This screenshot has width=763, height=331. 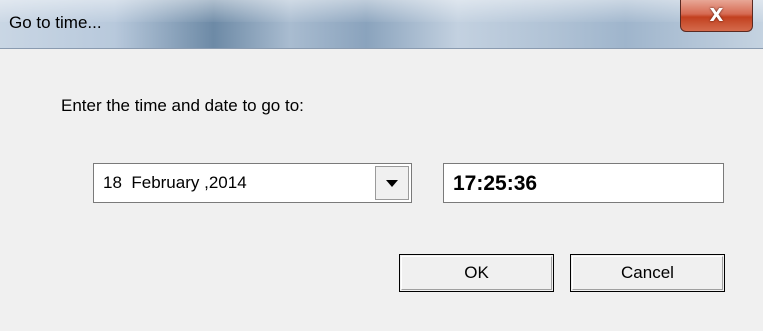 I want to click on chevron-down-icon, so click(x=392, y=183).